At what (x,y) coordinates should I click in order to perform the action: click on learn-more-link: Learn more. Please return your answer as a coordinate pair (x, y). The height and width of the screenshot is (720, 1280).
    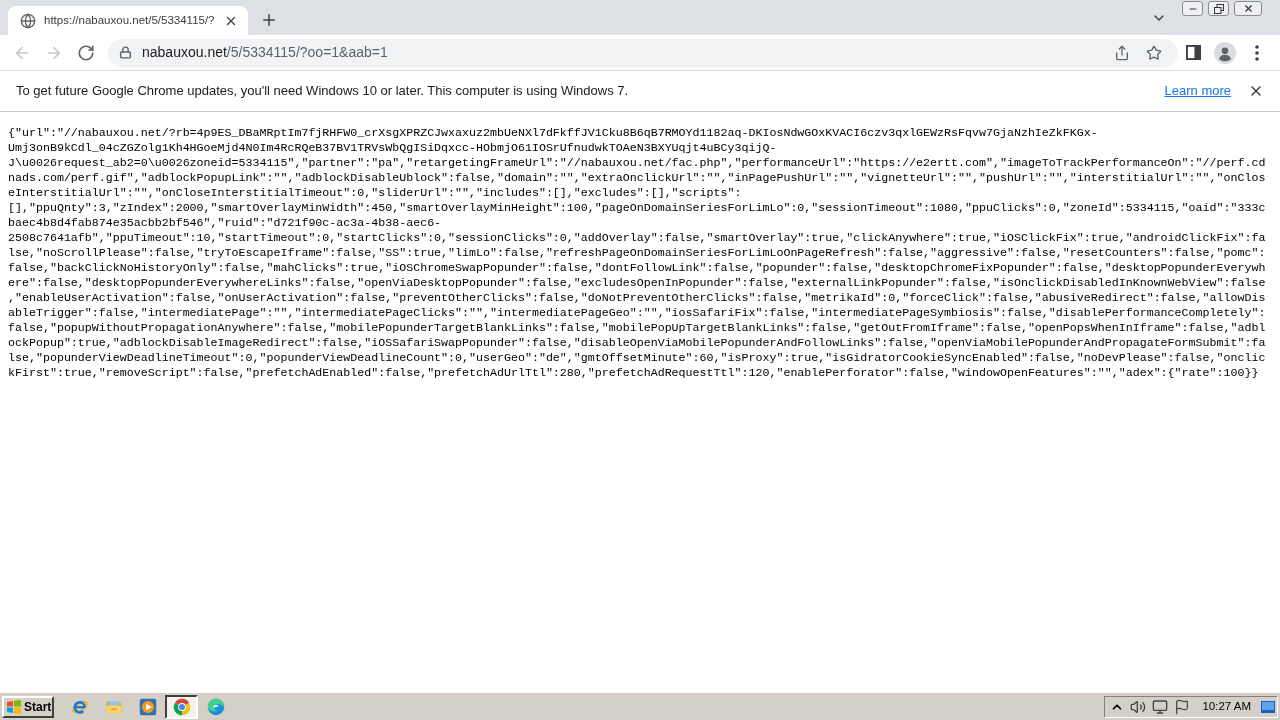
    Looking at the image, I should click on (1197, 91).